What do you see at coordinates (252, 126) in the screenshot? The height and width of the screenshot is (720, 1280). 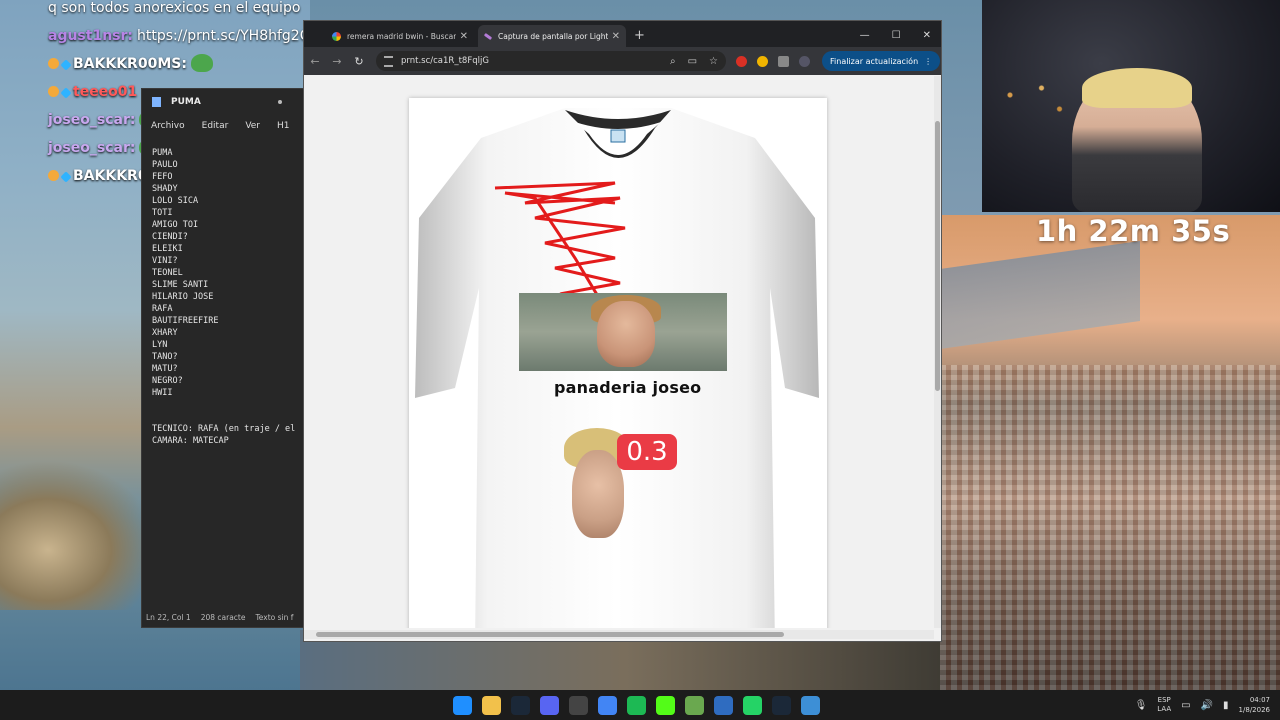 I see `menu-ver: Ver` at bounding box center [252, 126].